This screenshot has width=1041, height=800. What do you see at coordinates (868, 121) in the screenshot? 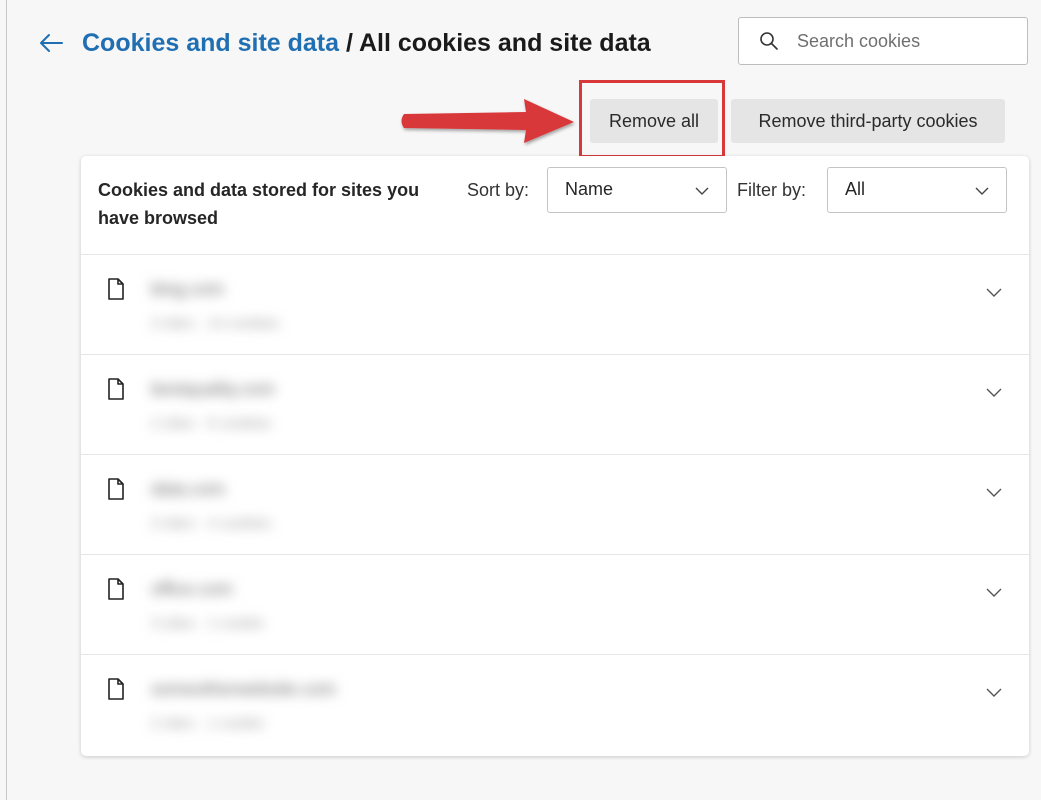
I see `remove-third-party-cookies-button: Remove third-party cookies` at bounding box center [868, 121].